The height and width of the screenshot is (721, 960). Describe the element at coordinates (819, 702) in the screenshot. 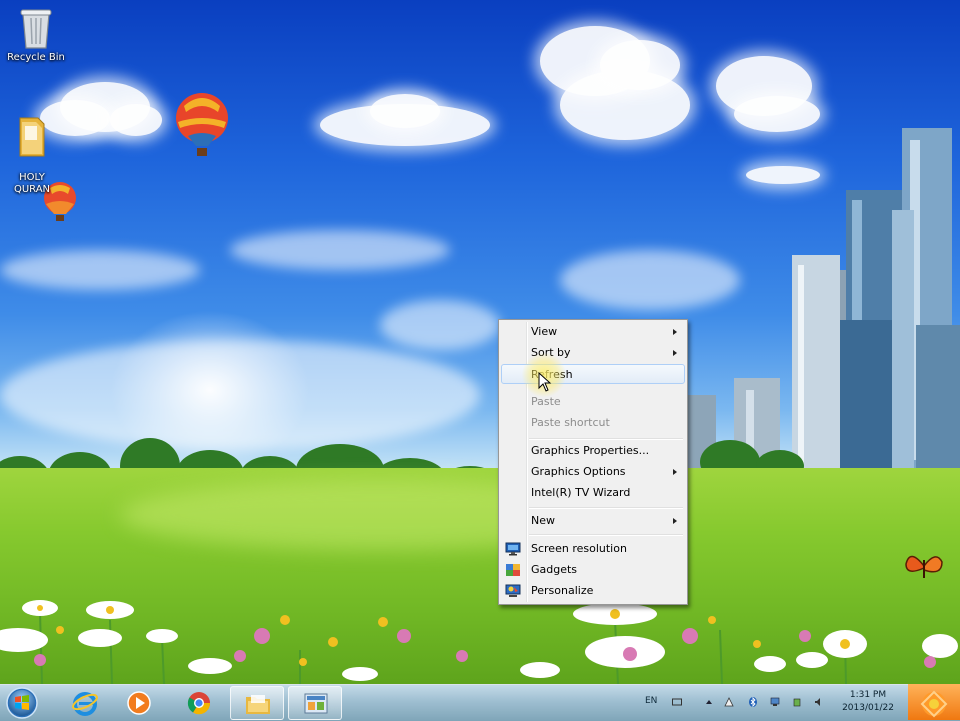

I see `volume-icon` at that location.